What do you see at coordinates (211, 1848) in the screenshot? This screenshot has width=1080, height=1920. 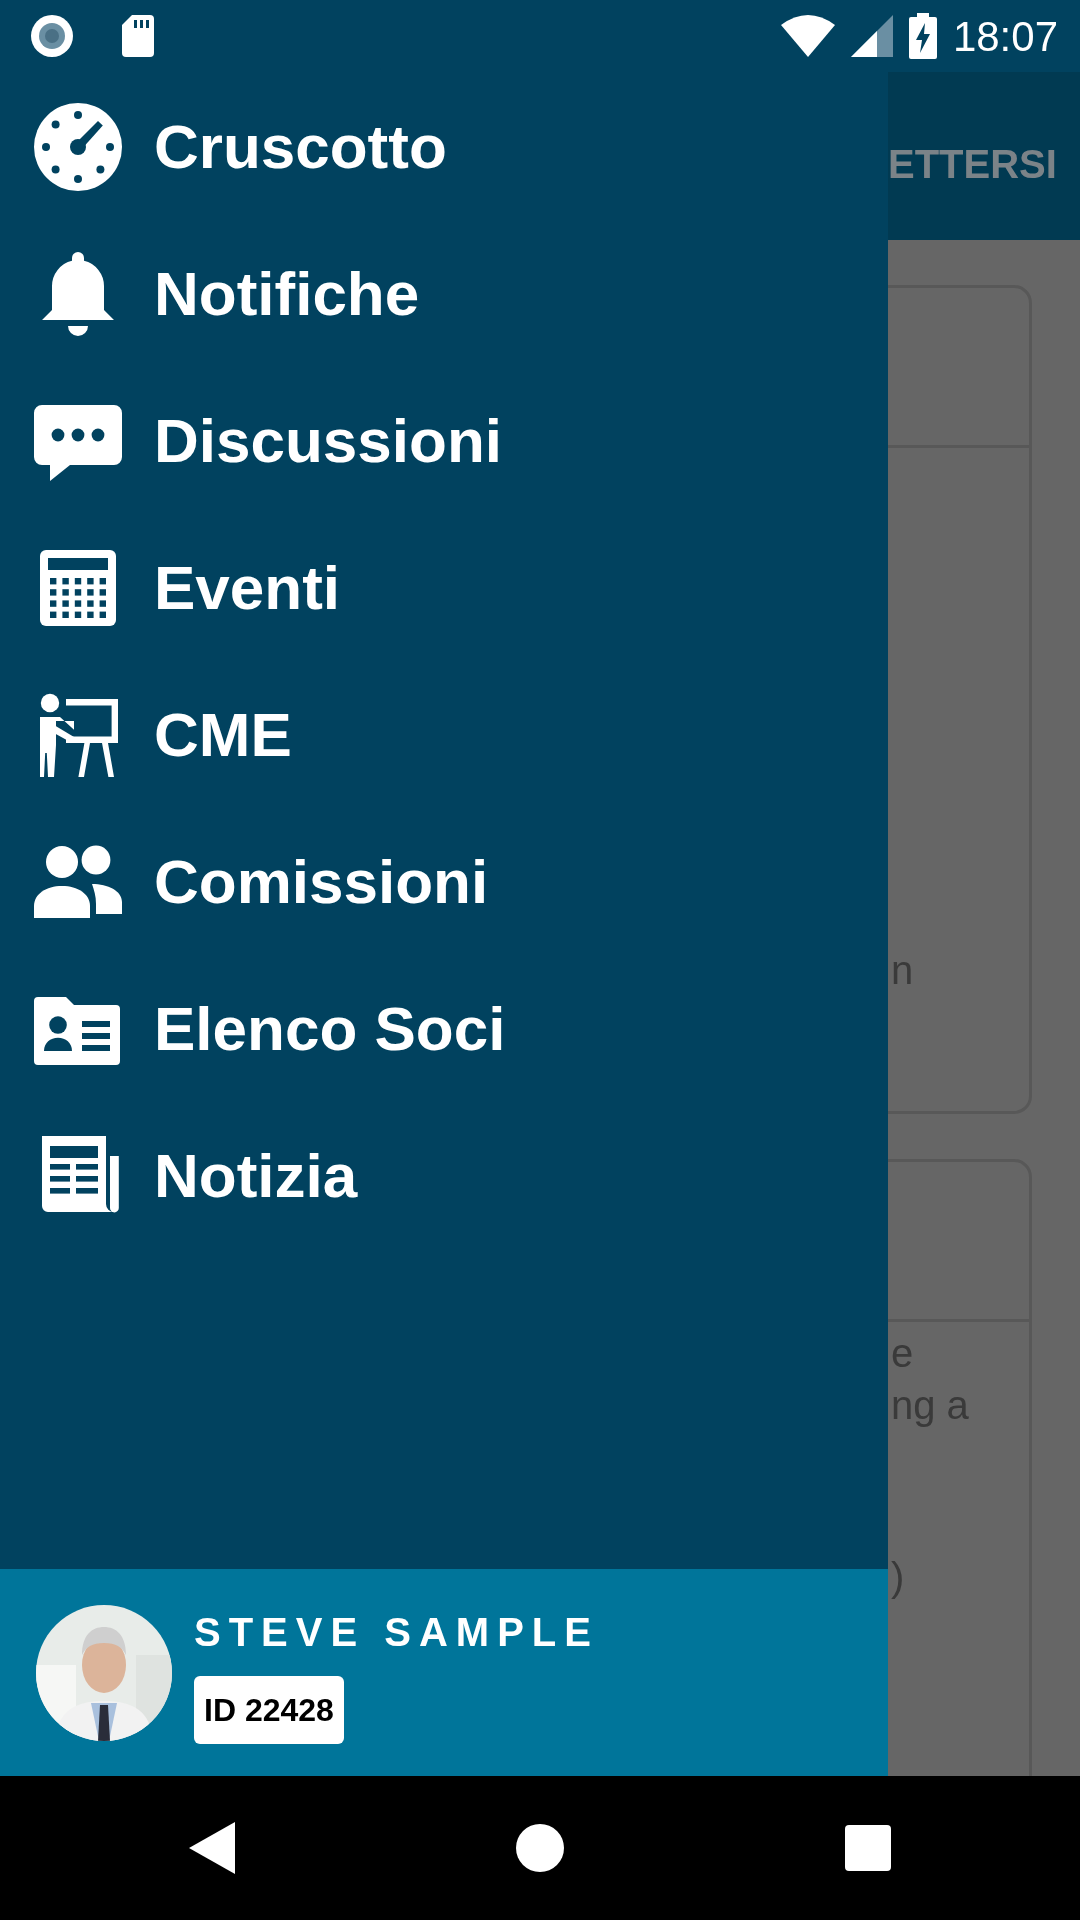 I see `back-icon` at bounding box center [211, 1848].